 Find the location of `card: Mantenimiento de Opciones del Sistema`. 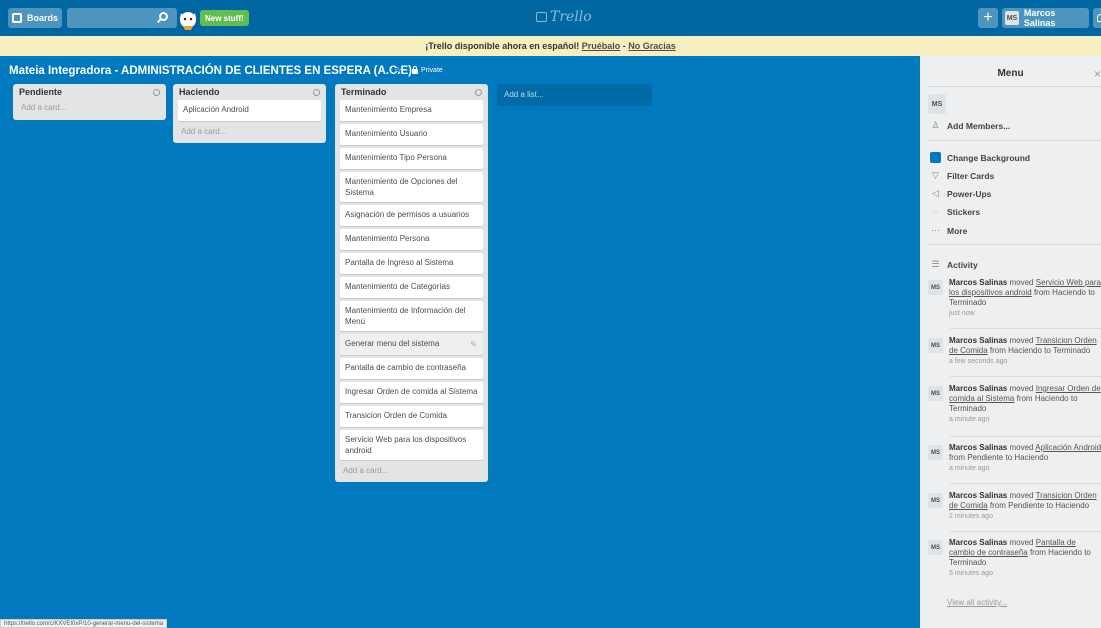

card: Mantenimiento de Opciones del Sistema is located at coordinates (411, 187).